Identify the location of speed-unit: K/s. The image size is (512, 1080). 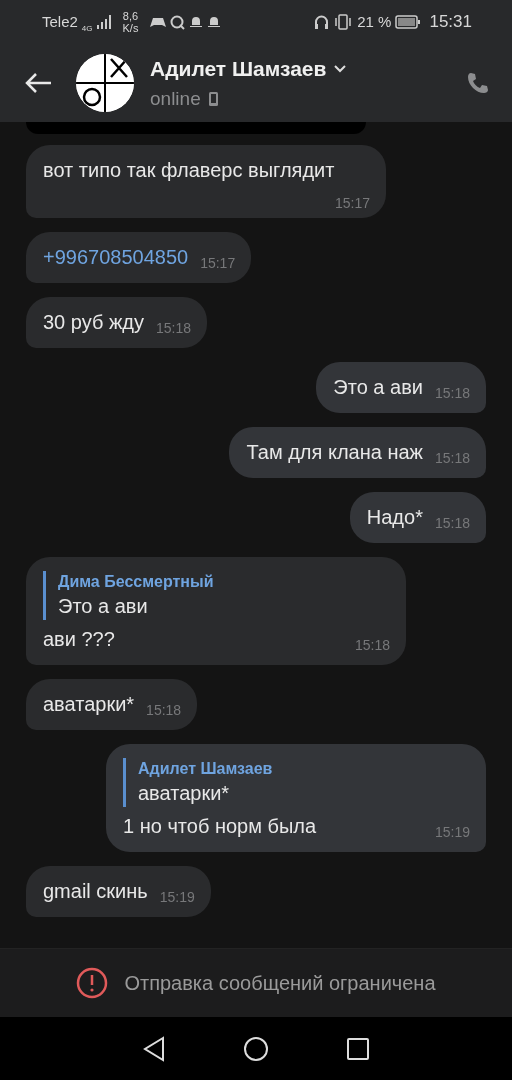
(130, 28).